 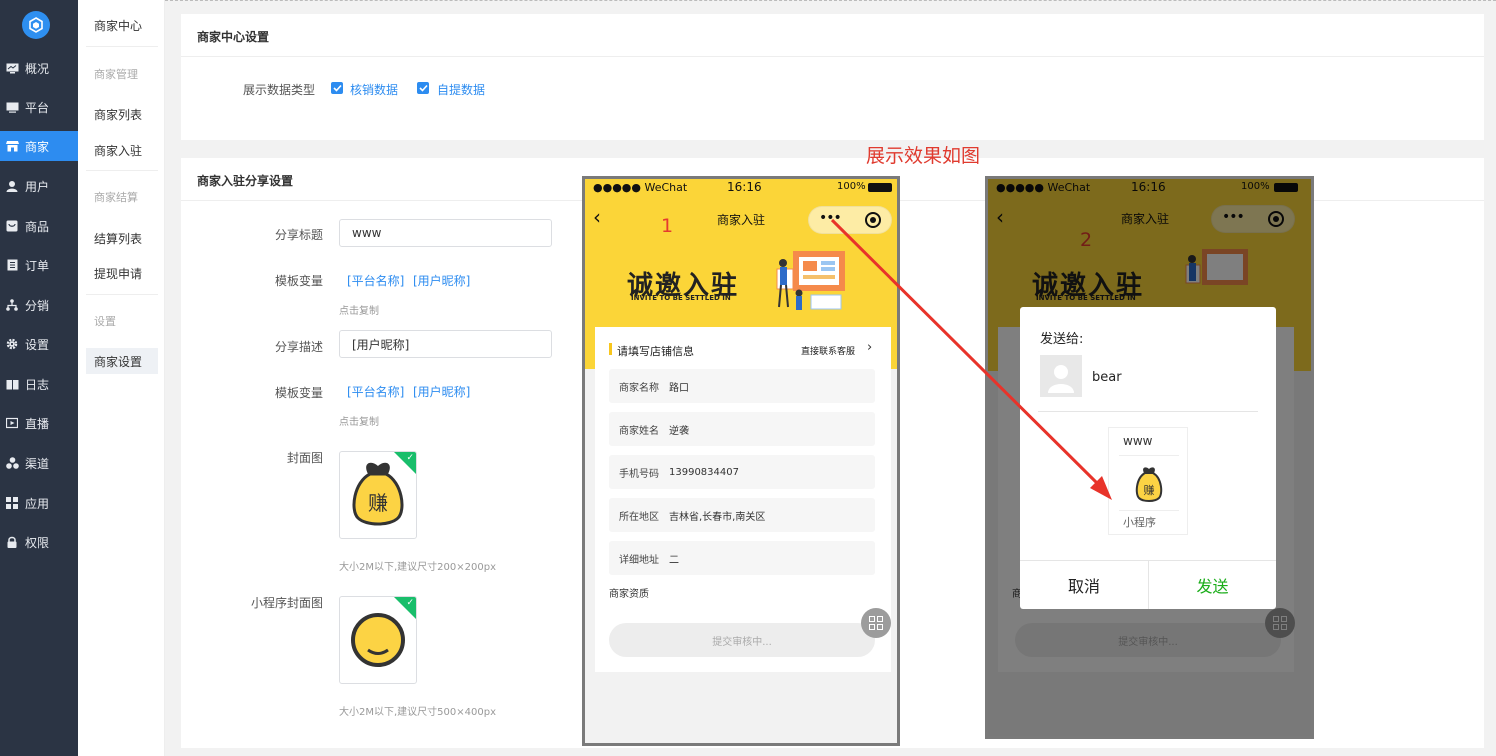 I want to click on annotation-arrow, so click(x=971, y=359).